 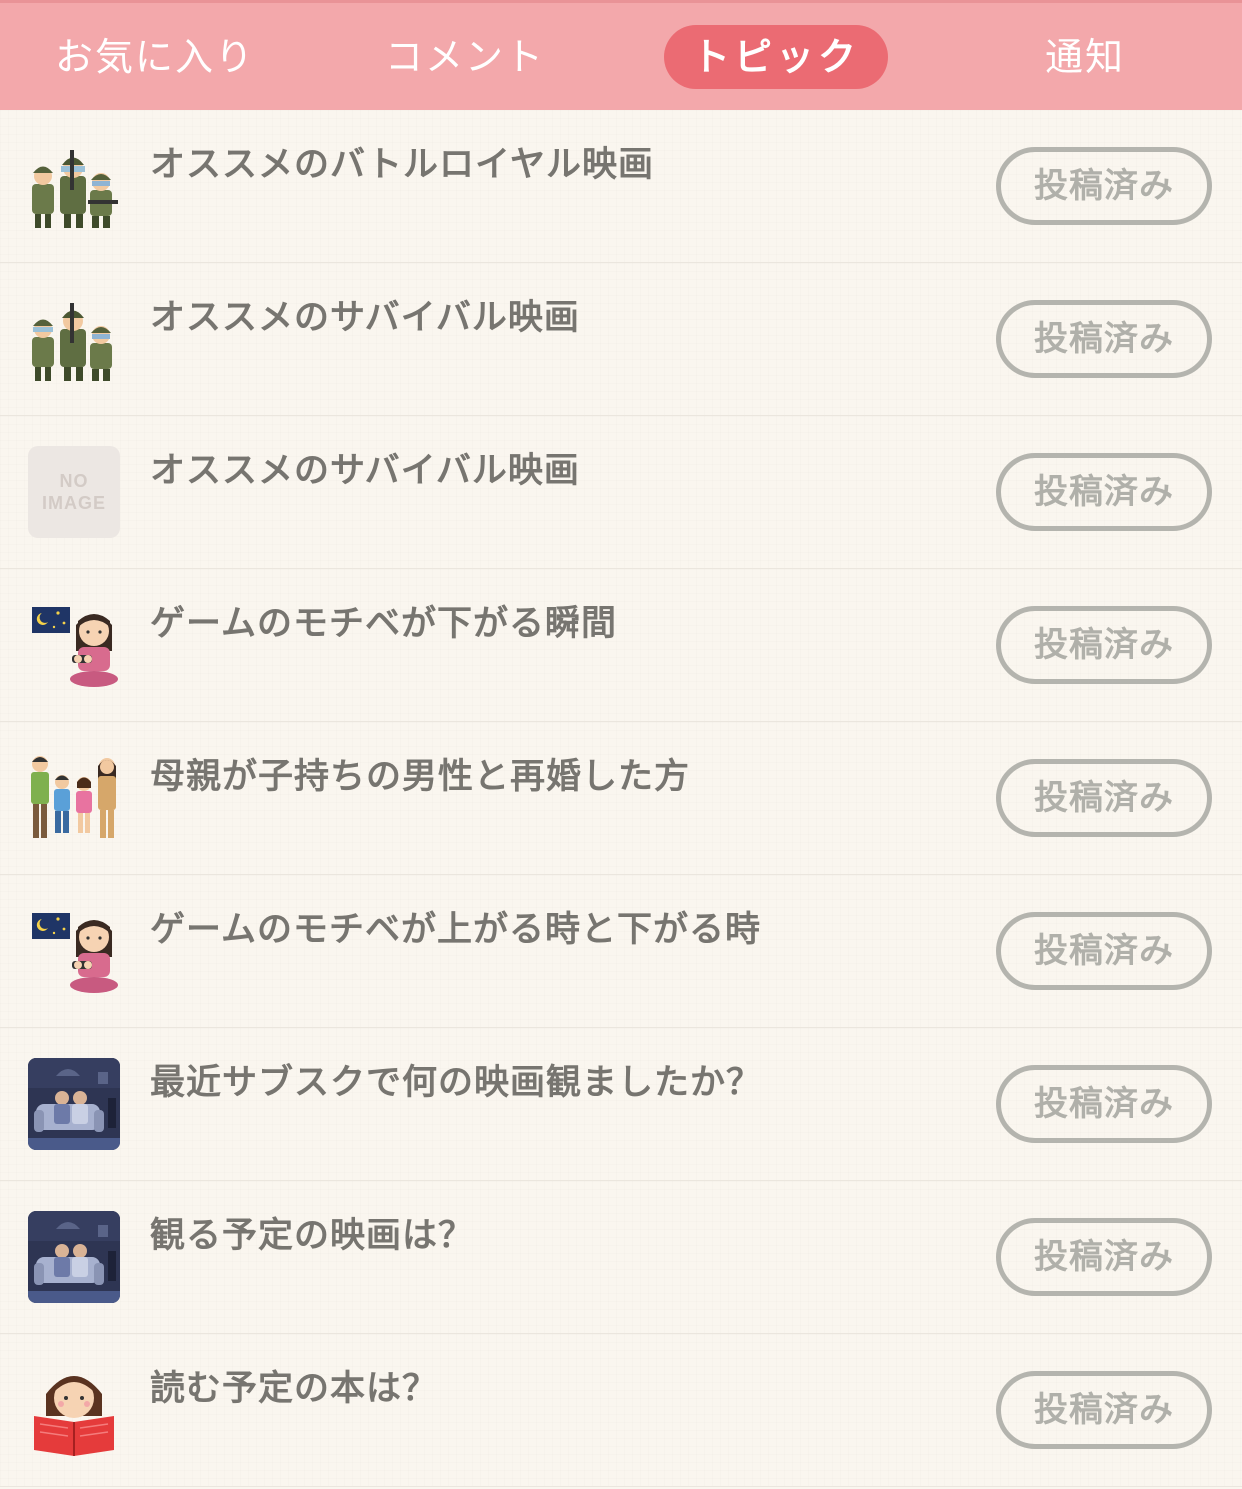 I want to click on topic-row: 最近サブスクで何の映画観ましたか？ 投稿済み, so click(x=621, y=1104).